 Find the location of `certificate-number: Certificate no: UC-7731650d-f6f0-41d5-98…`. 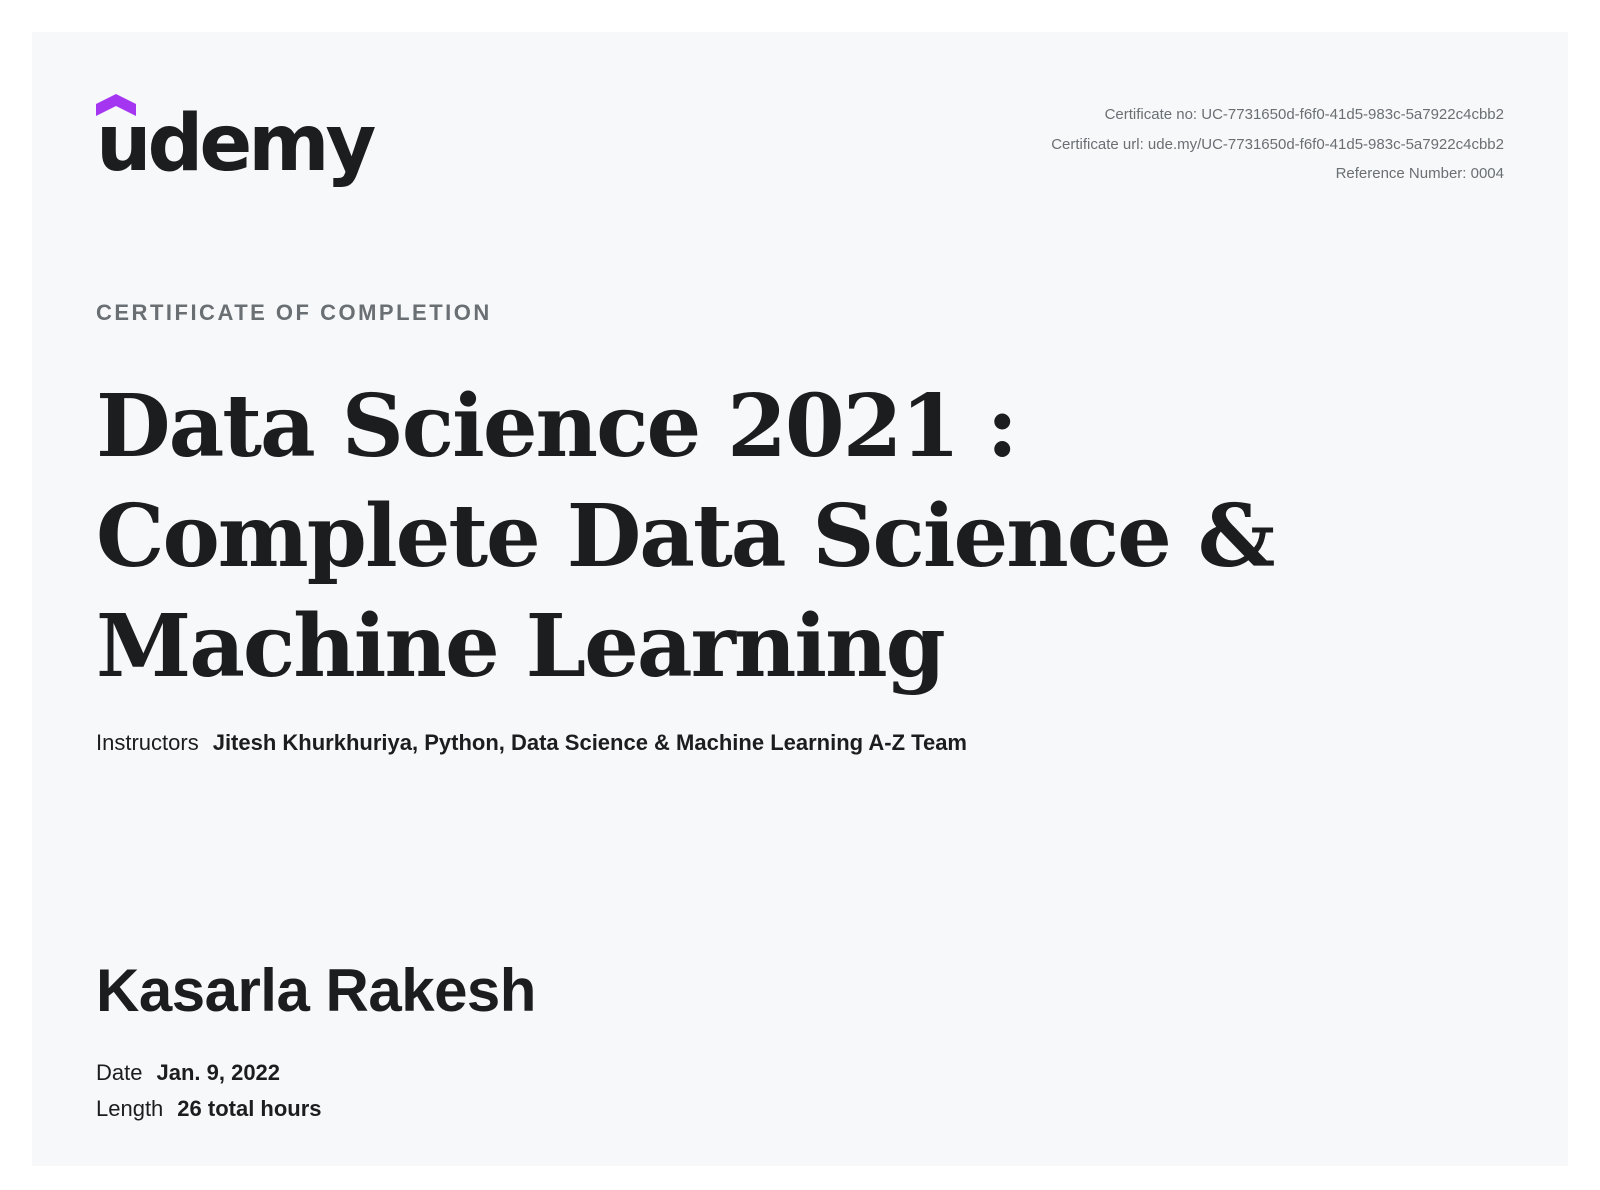

certificate-number: Certificate no: UC-7731650d-f6f0-41d5-98… is located at coordinates (1304, 114).